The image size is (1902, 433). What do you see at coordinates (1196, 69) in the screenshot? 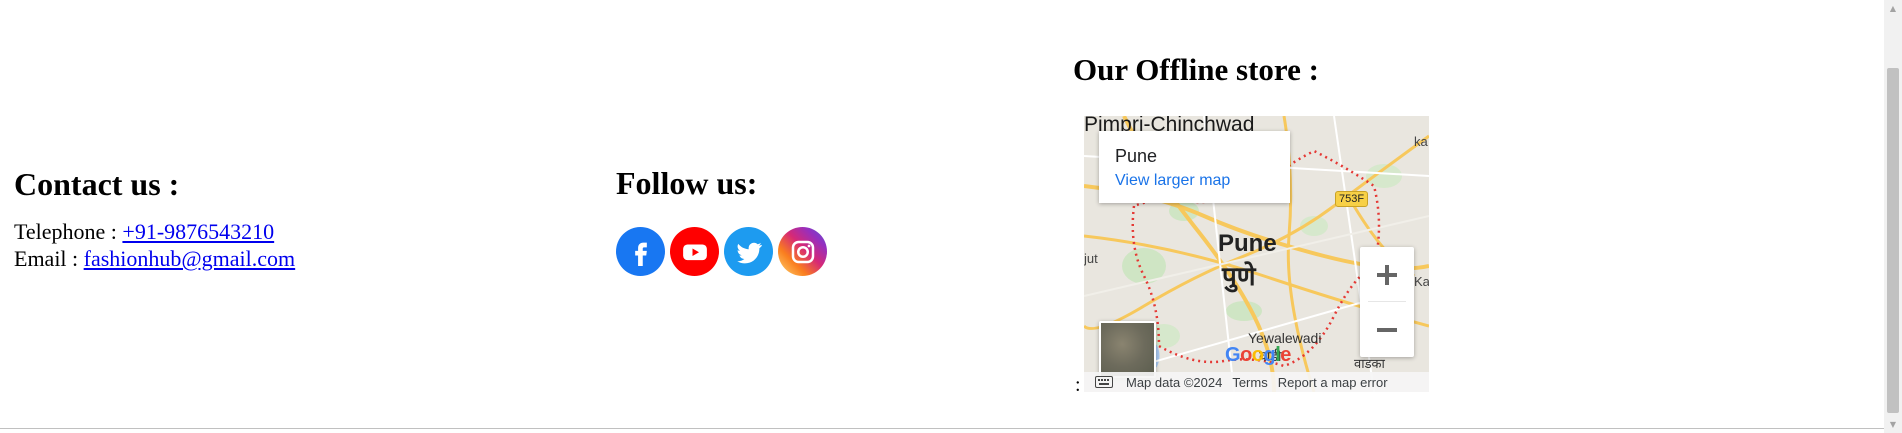
I see `store-title: Our Offline store :` at bounding box center [1196, 69].